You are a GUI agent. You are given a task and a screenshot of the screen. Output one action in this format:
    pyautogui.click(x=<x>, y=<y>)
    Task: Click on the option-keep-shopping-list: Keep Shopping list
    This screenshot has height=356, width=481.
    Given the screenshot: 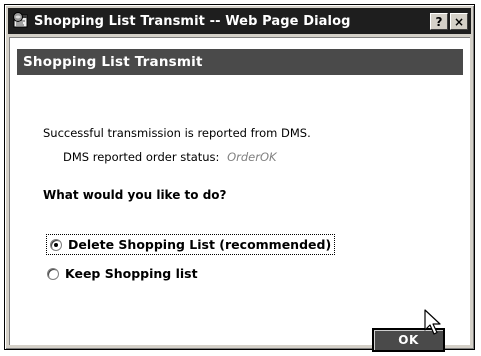 What is the action you would take?
    pyautogui.click(x=122, y=273)
    